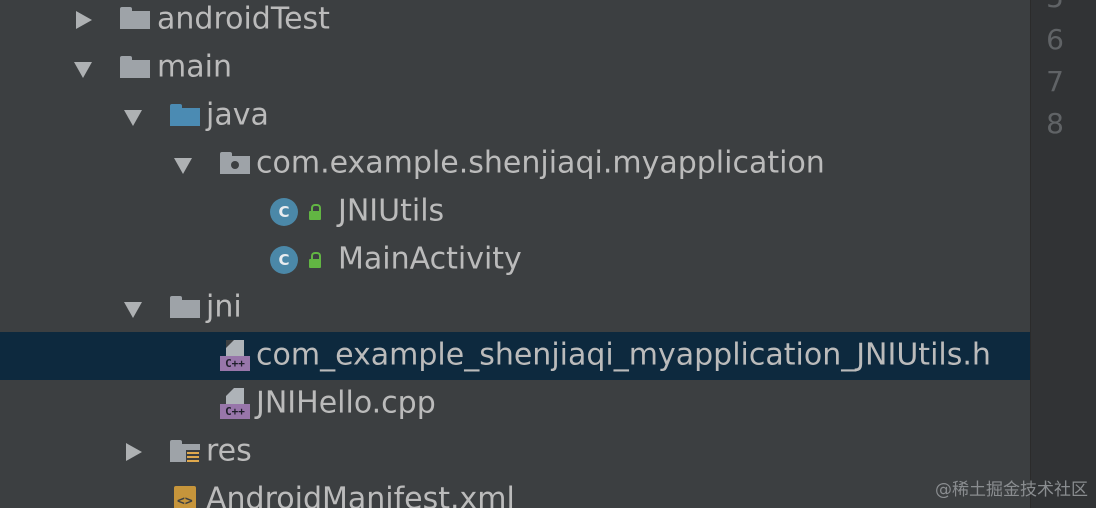 The height and width of the screenshot is (508, 1096). I want to click on line-number: 7, so click(1055, 81).